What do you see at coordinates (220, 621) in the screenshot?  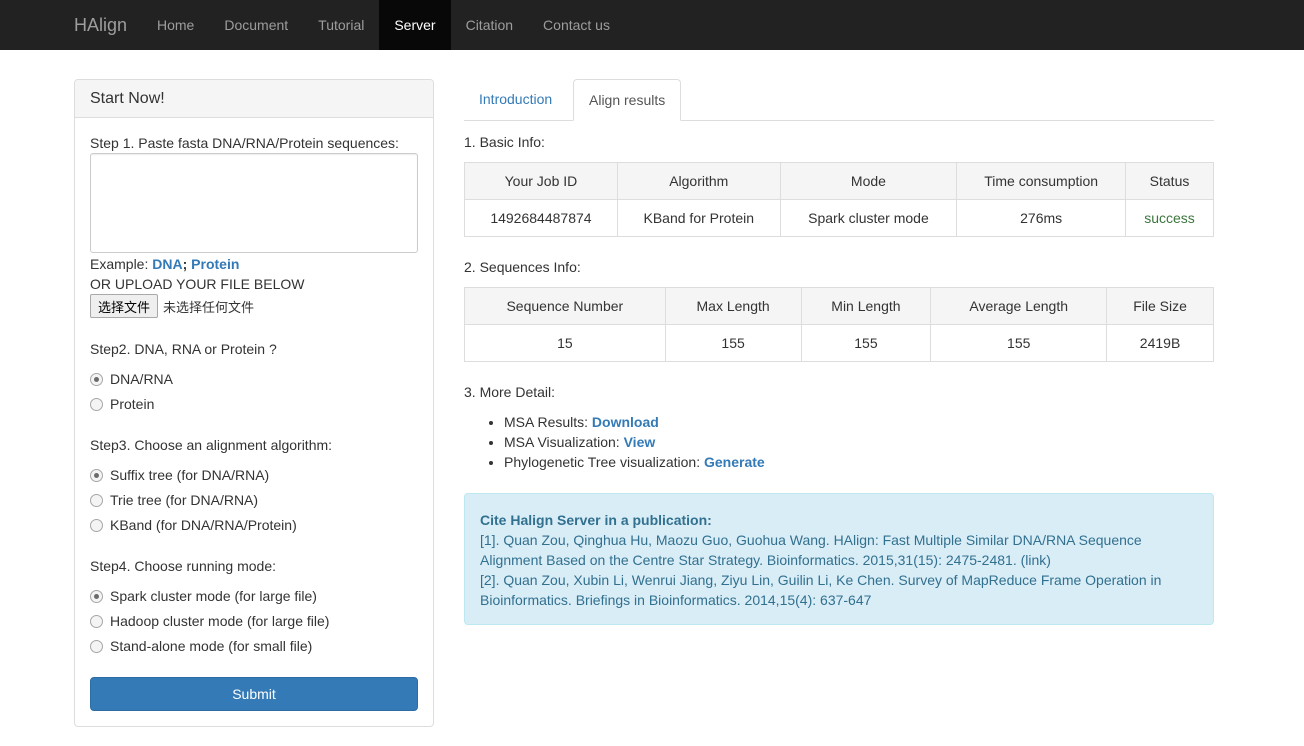 I see `radio-label: Hadoop cluster mode (for large file)` at bounding box center [220, 621].